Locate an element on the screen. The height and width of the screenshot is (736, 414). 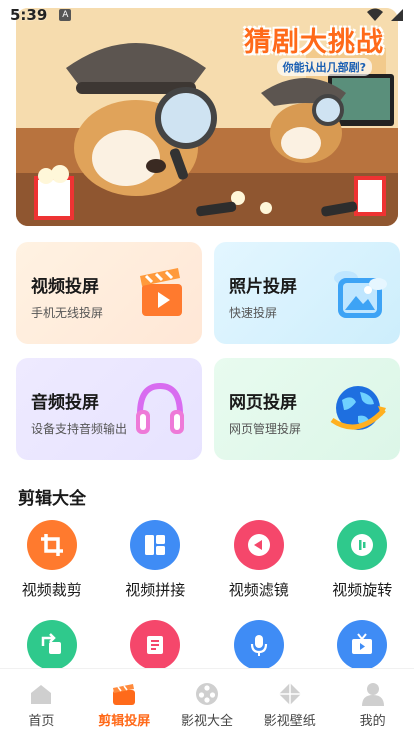
status-right is located at coordinates (385, 15).